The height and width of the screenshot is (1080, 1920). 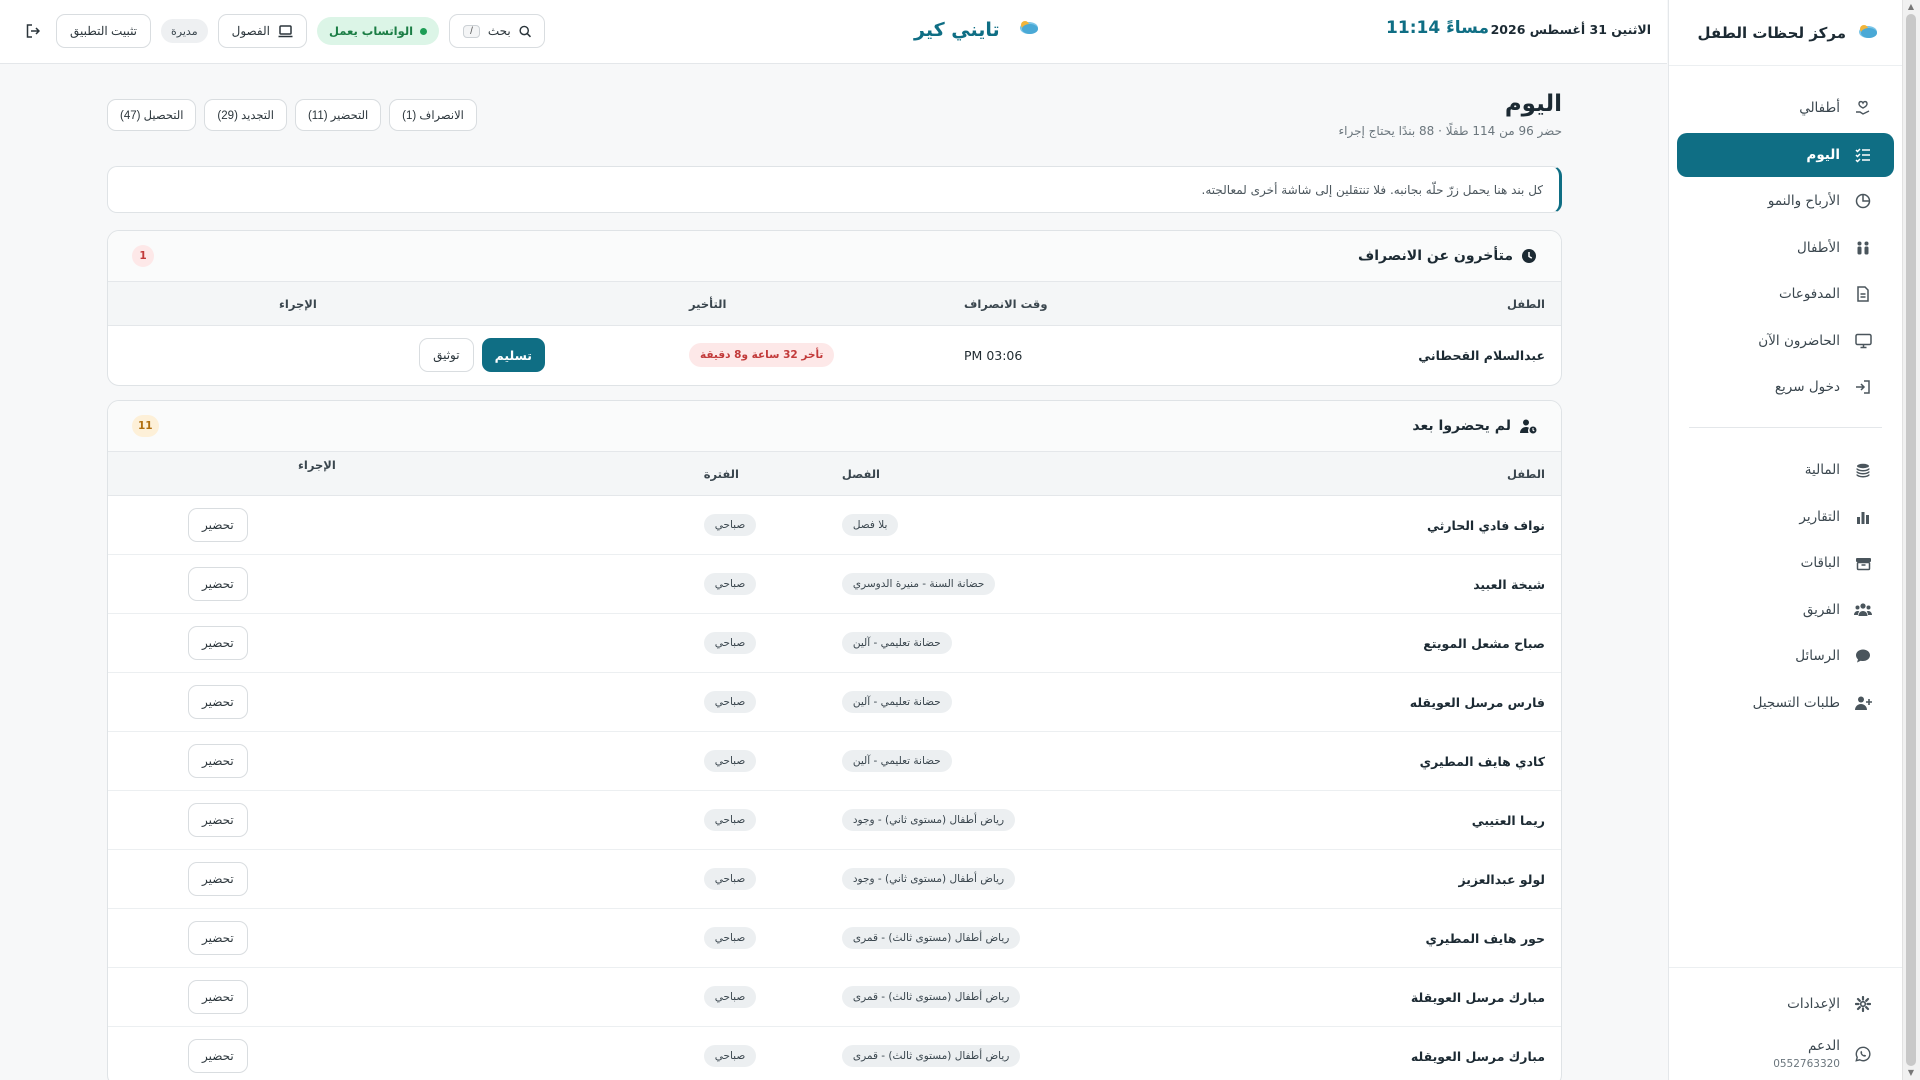 I want to click on sidebar-item-quick-entry: دخول سريع, so click(x=1785, y=387).